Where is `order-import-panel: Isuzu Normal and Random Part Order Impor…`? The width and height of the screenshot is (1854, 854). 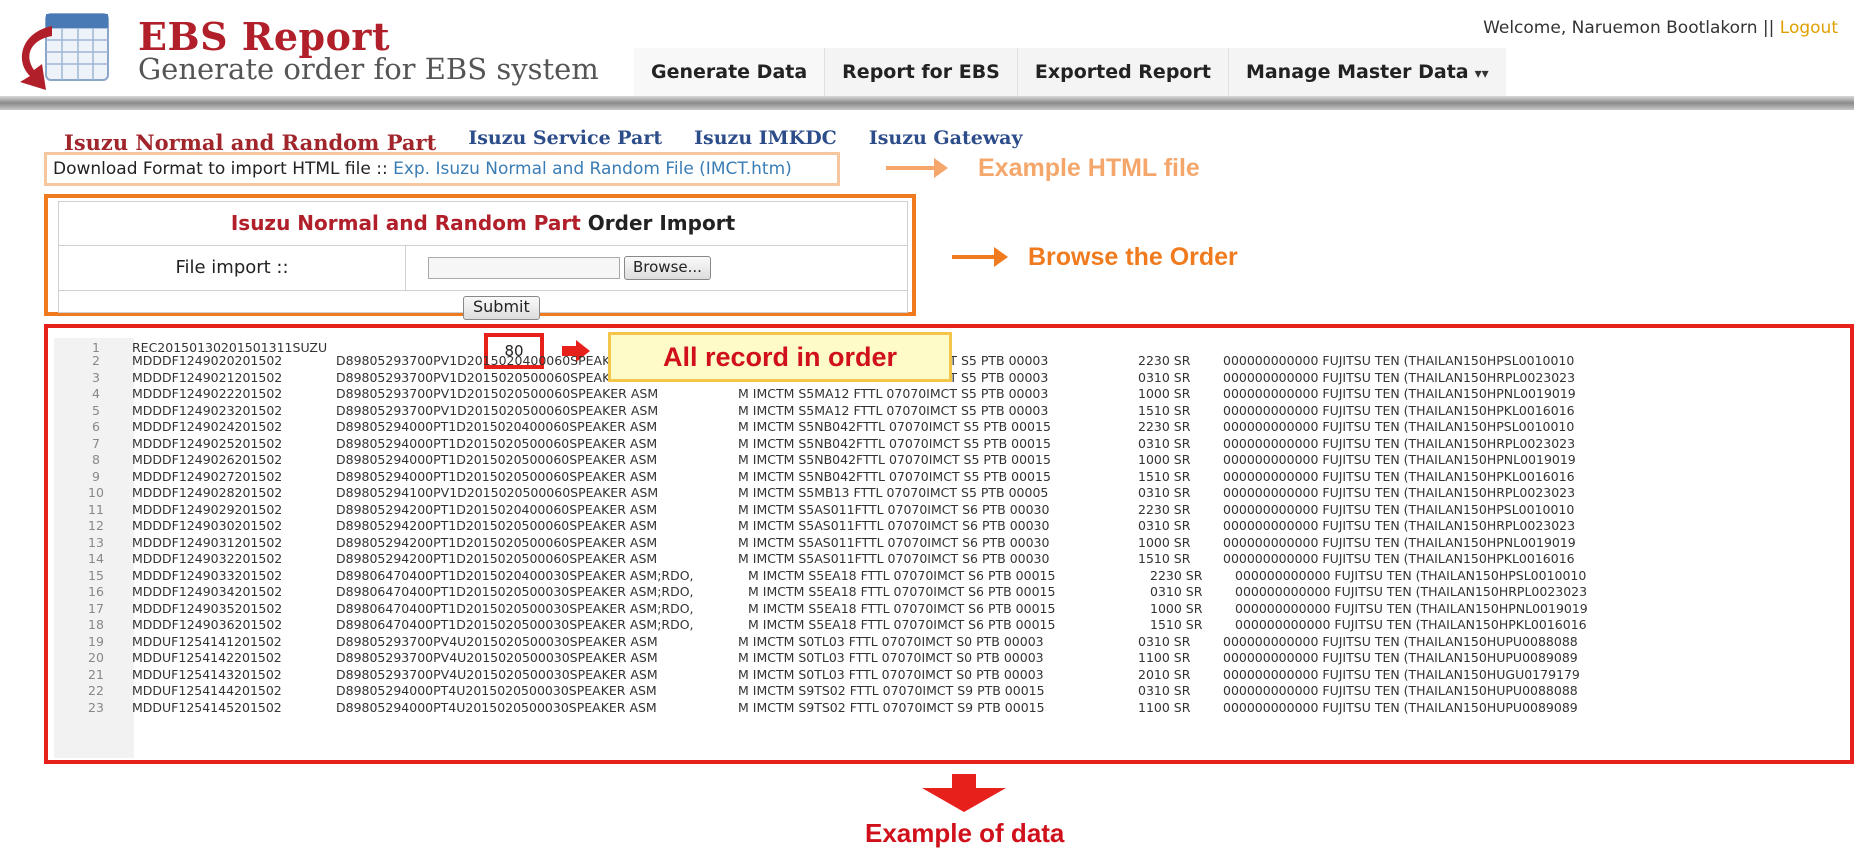 order-import-panel: Isuzu Normal and Random Part Order Impor… is located at coordinates (480, 257).